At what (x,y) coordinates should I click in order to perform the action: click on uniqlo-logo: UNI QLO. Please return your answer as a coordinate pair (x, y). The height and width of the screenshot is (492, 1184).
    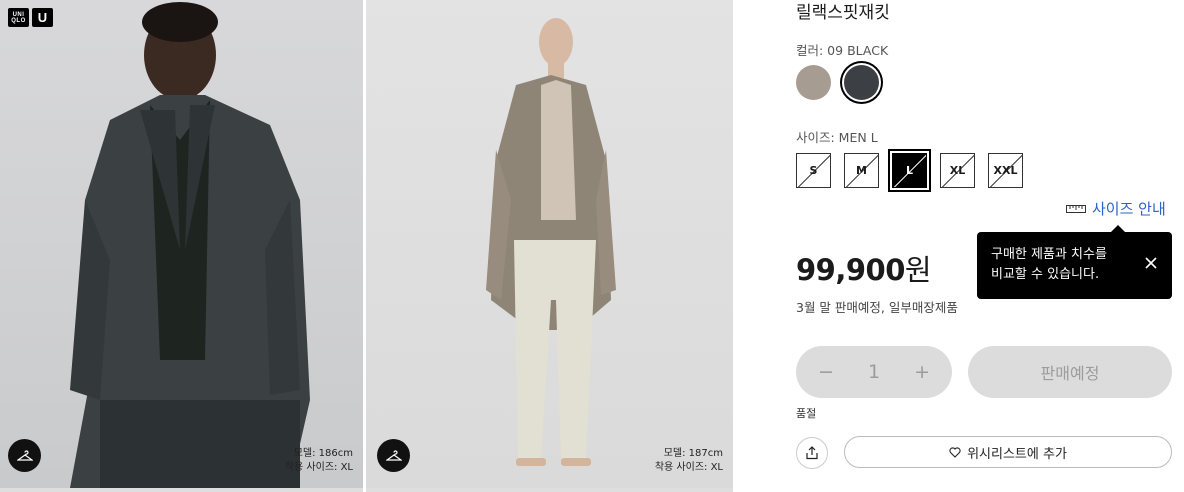
    Looking at the image, I should click on (18, 17).